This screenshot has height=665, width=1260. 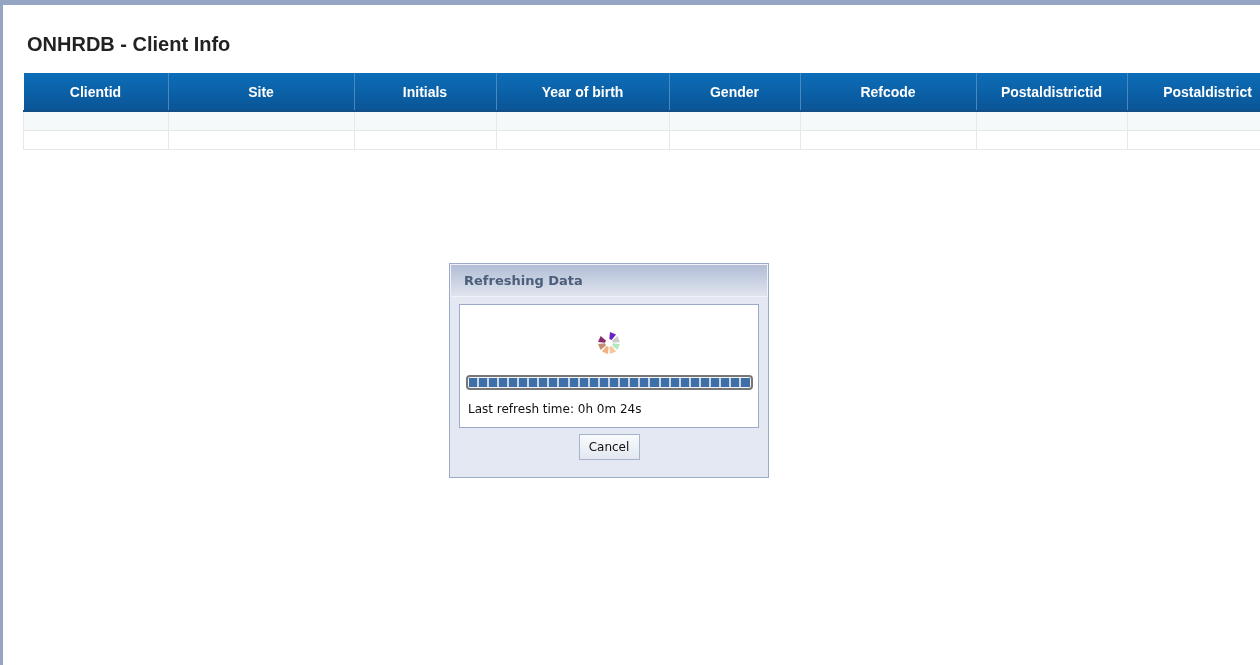 I want to click on column-header: Initials, so click(x=425, y=92).